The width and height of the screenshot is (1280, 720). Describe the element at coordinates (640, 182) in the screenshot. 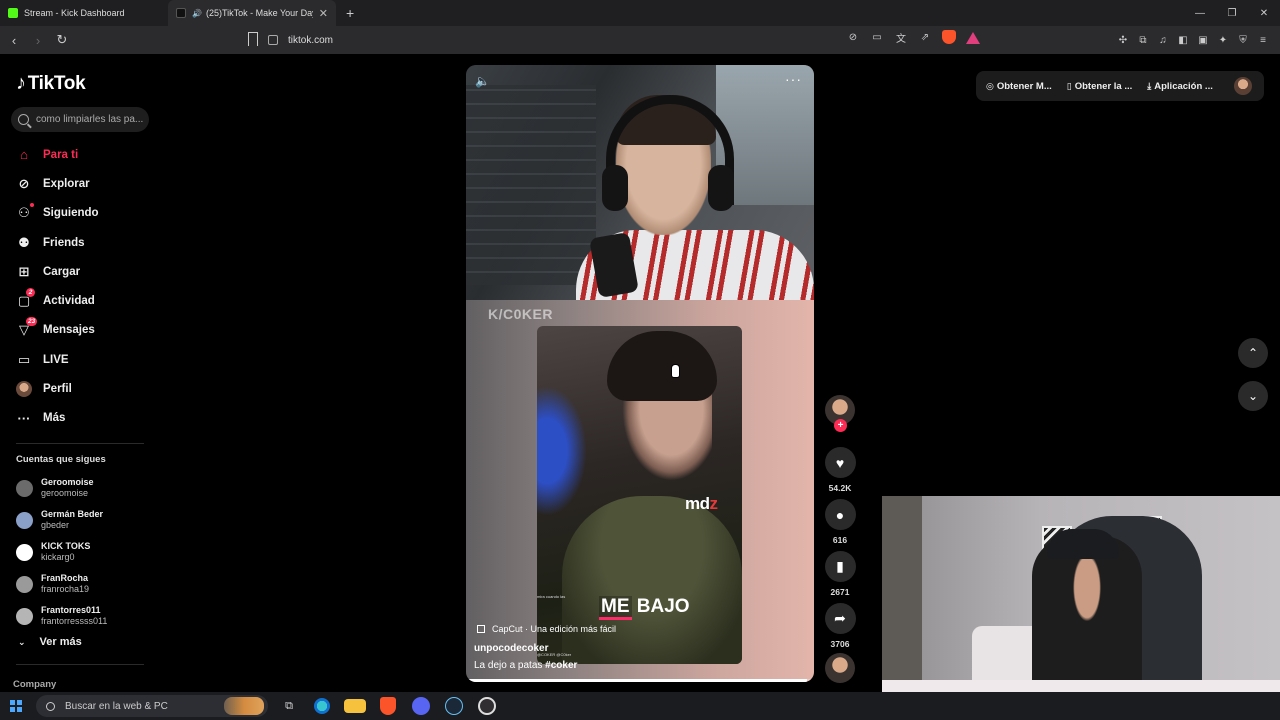

I see `streamer-camera-frame` at that location.